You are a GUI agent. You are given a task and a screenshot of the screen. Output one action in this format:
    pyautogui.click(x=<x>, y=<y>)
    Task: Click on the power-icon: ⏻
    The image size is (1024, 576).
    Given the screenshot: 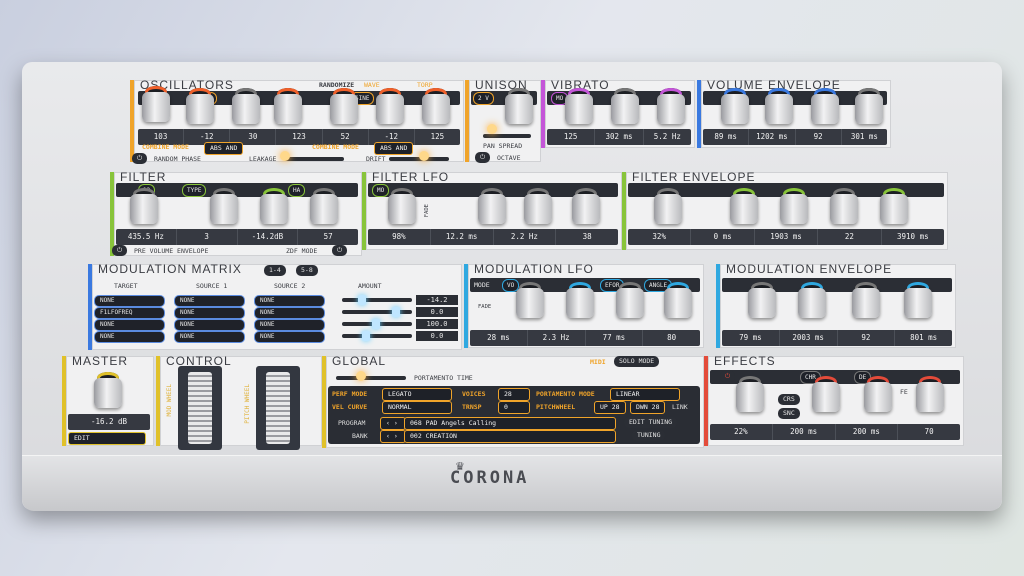 What is the action you would take?
    pyautogui.click(x=140, y=158)
    